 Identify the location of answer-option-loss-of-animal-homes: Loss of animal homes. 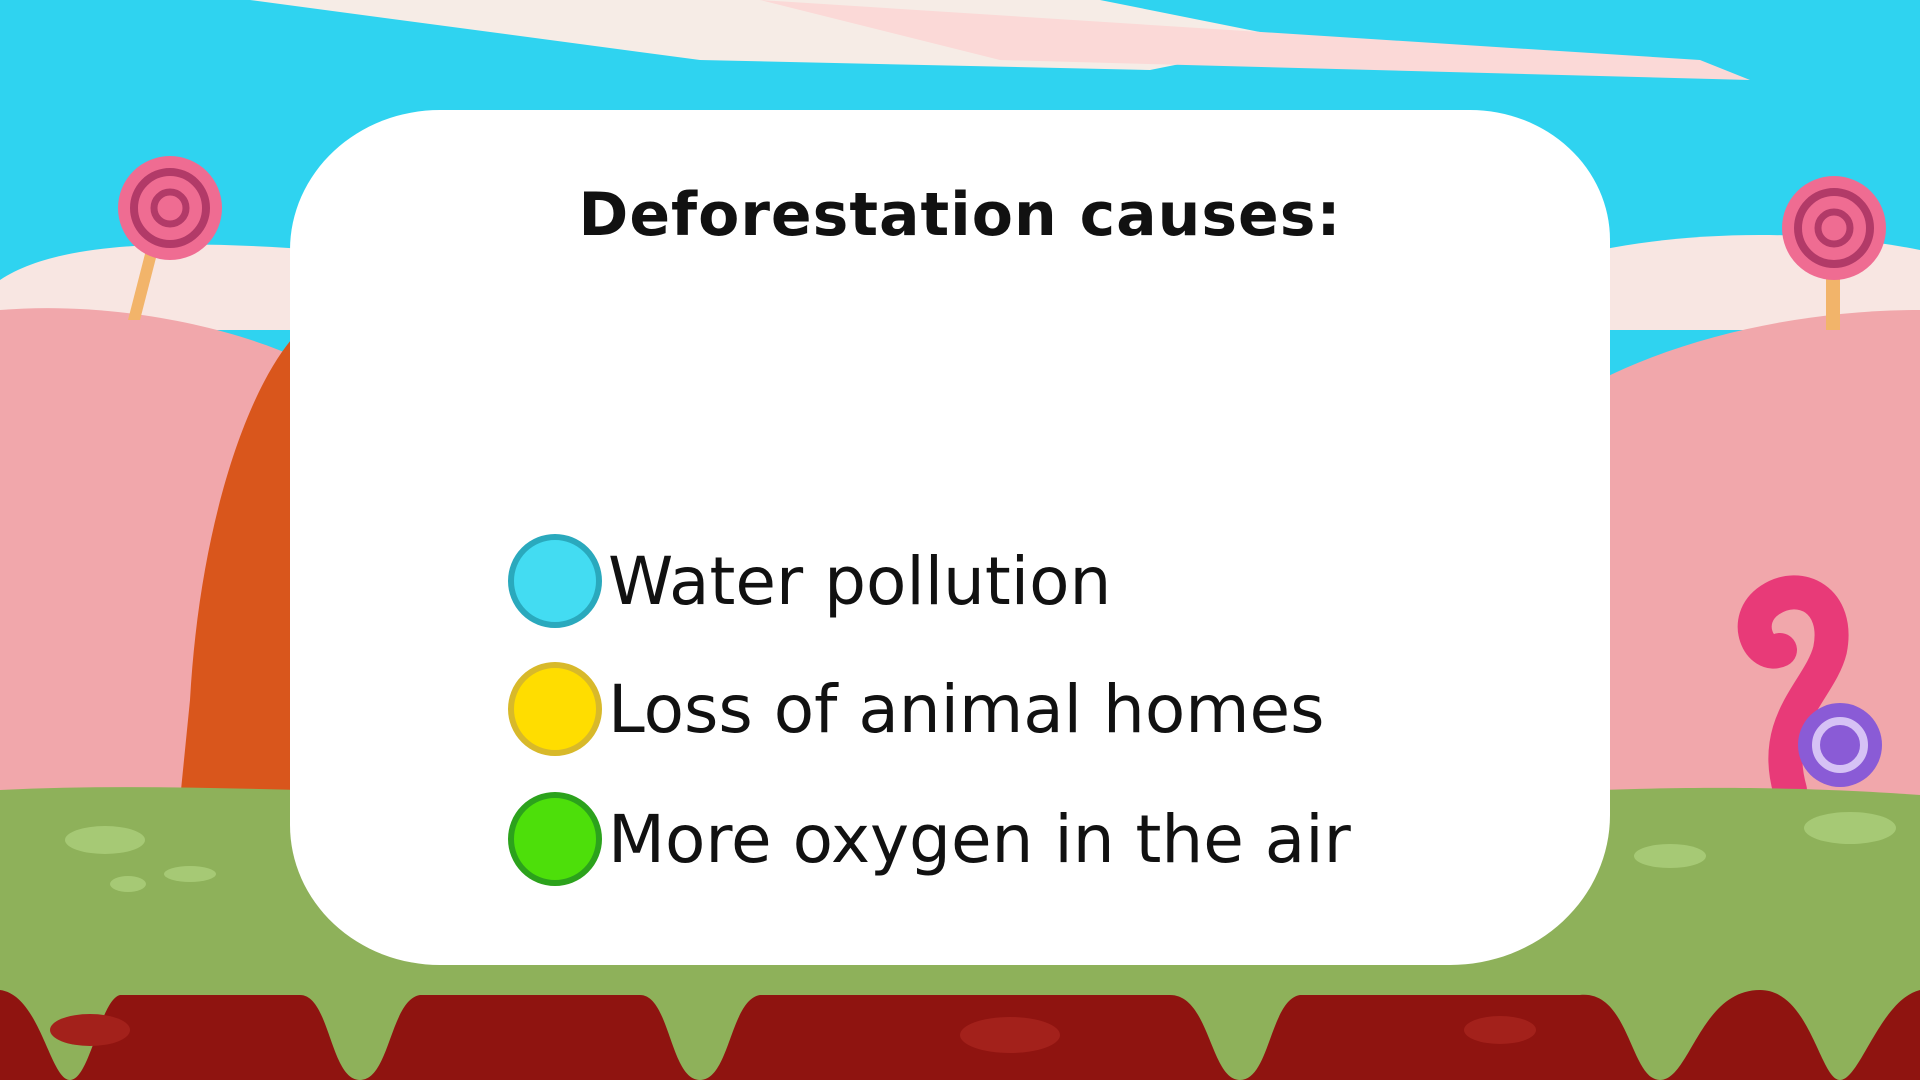
(916, 709).